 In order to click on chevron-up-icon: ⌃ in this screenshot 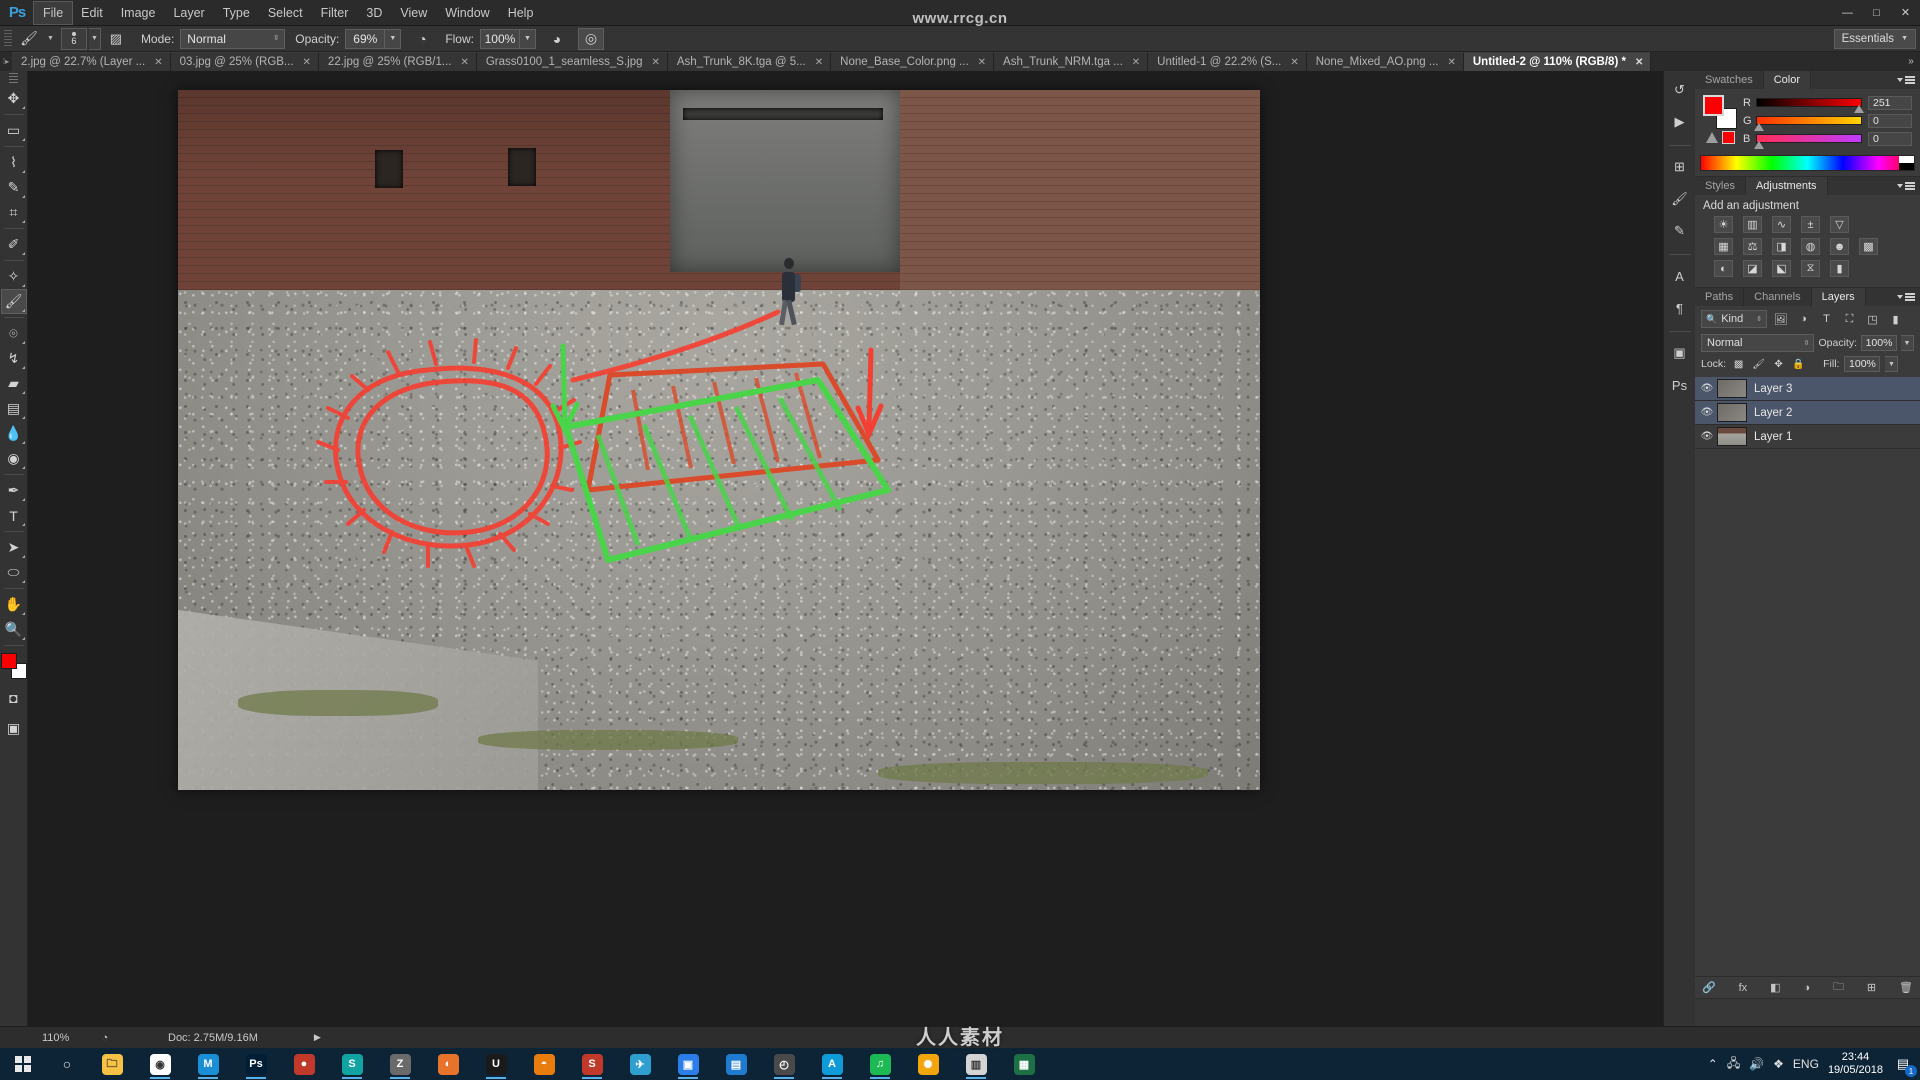, I will do `click(1713, 1064)`.